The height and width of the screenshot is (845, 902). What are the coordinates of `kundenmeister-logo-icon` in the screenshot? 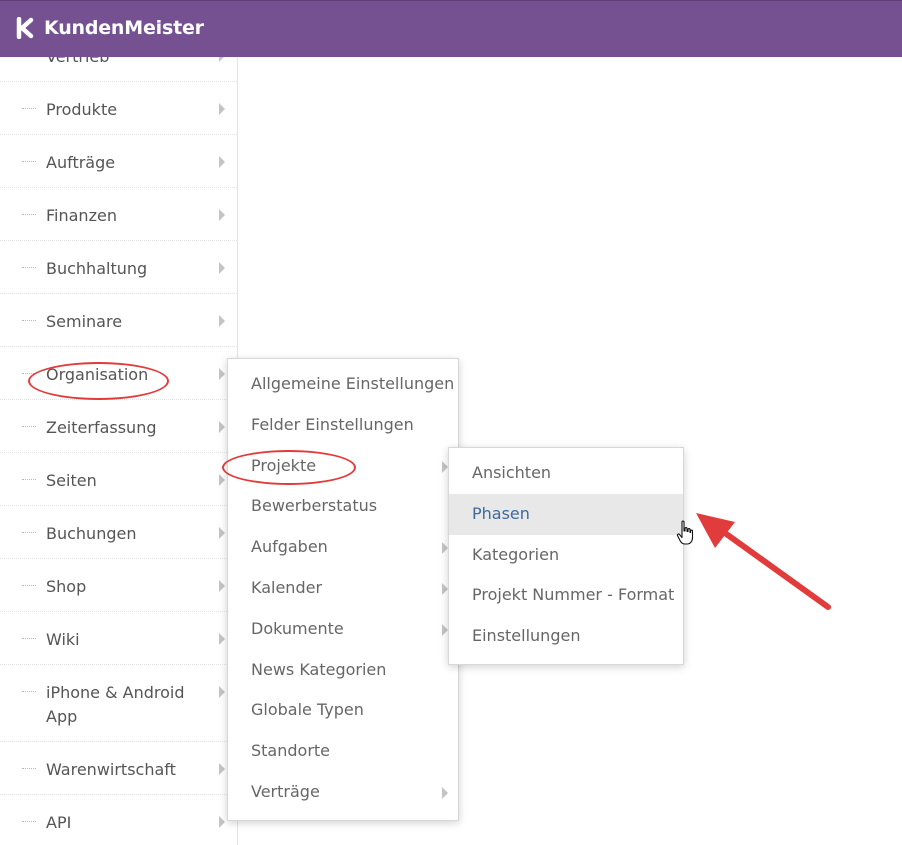 It's located at (25, 28).